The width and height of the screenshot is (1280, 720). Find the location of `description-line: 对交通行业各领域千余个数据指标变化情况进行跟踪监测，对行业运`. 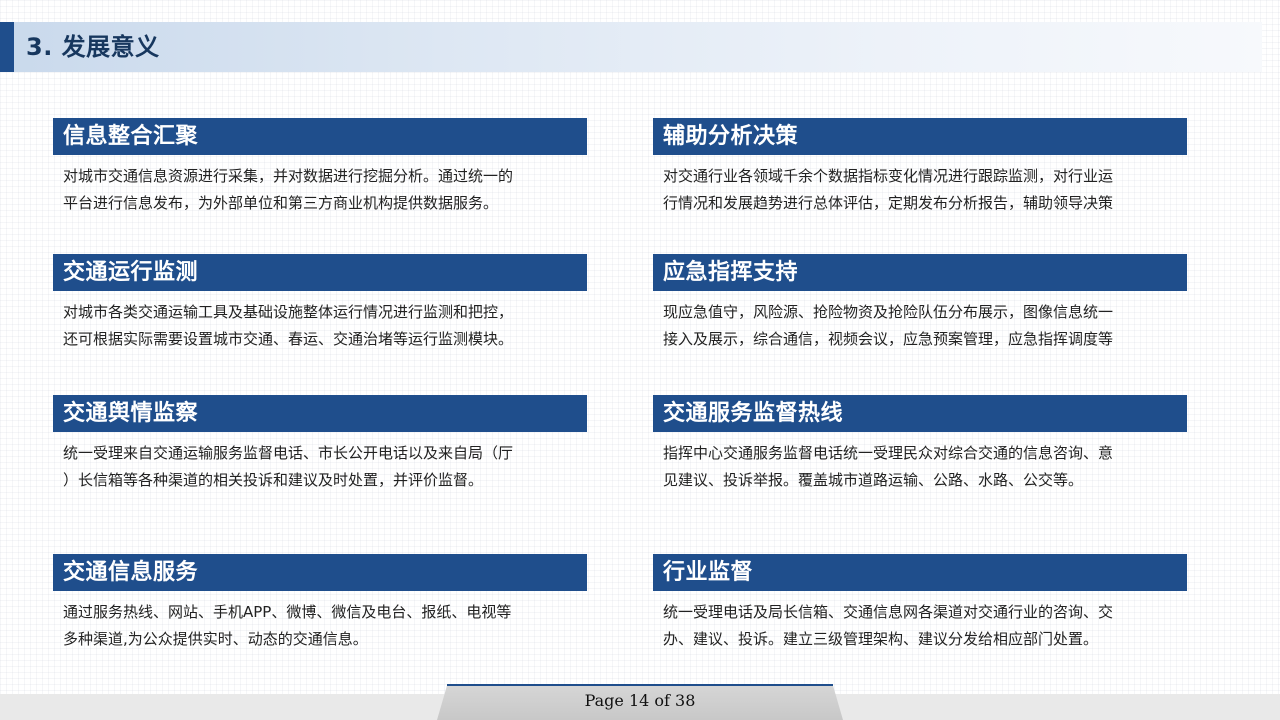

description-line: 对交通行业各领域千余个数据指标变化情况进行跟踪监测，对行业运 is located at coordinates (888, 176).